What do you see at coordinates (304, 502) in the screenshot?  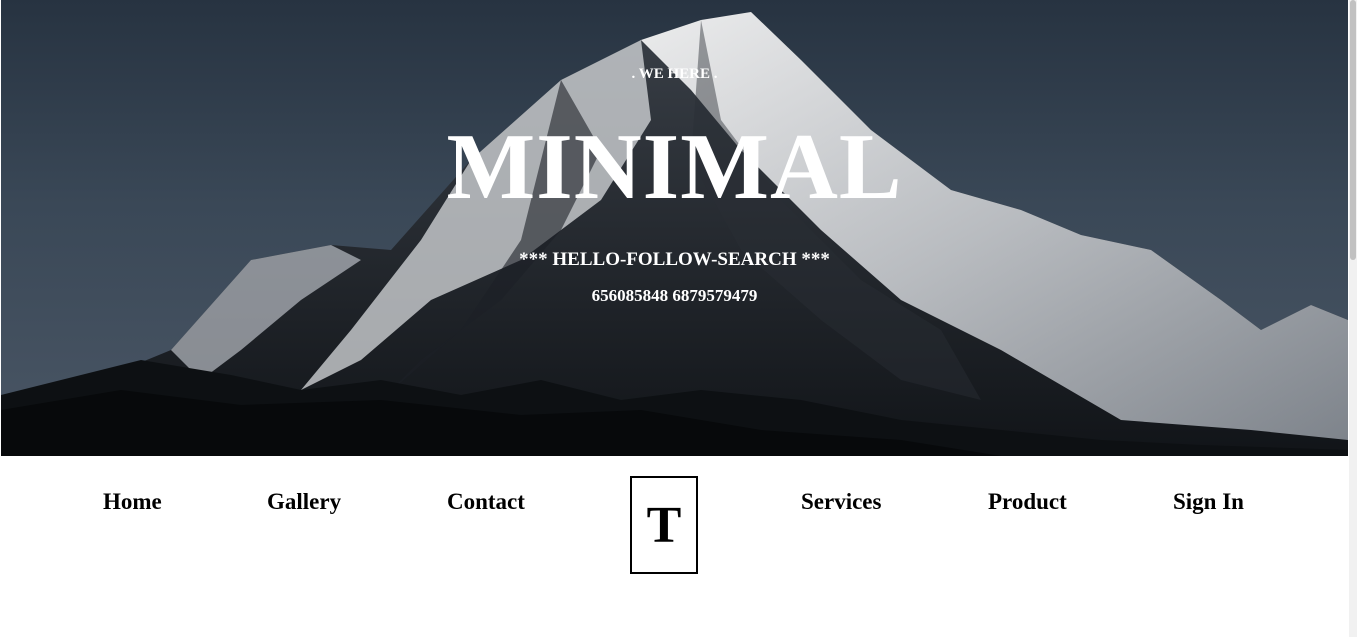 I see `nav-link-gallery: Gallery` at bounding box center [304, 502].